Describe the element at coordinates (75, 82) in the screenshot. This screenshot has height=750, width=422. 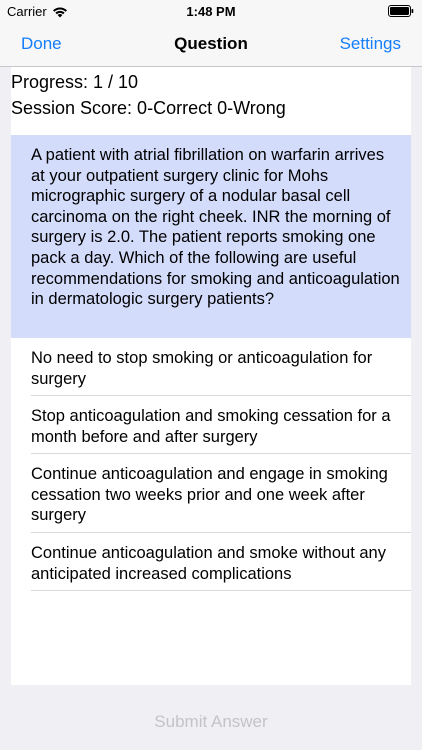
I see `progress-label: Progress: 1 / 10` at that location.